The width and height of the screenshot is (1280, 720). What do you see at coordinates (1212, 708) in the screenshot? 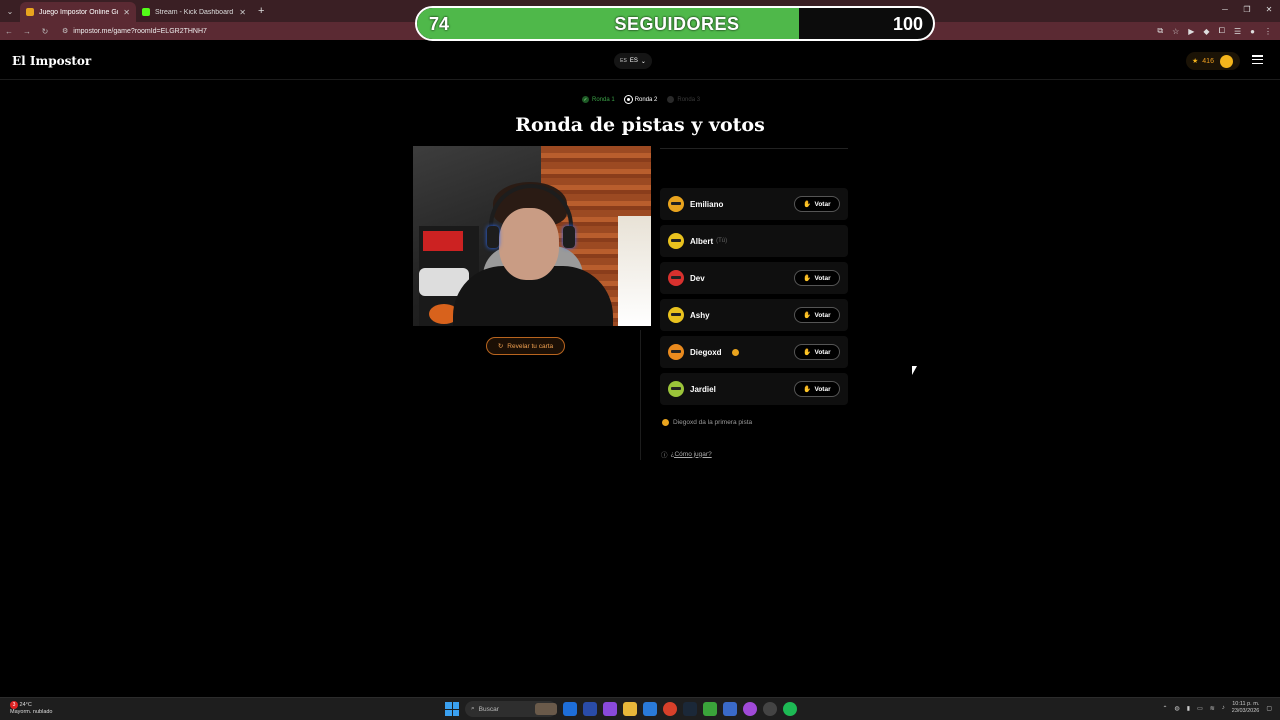
I see `wifi-icon: ≋` at bounding box center [1212, 708].